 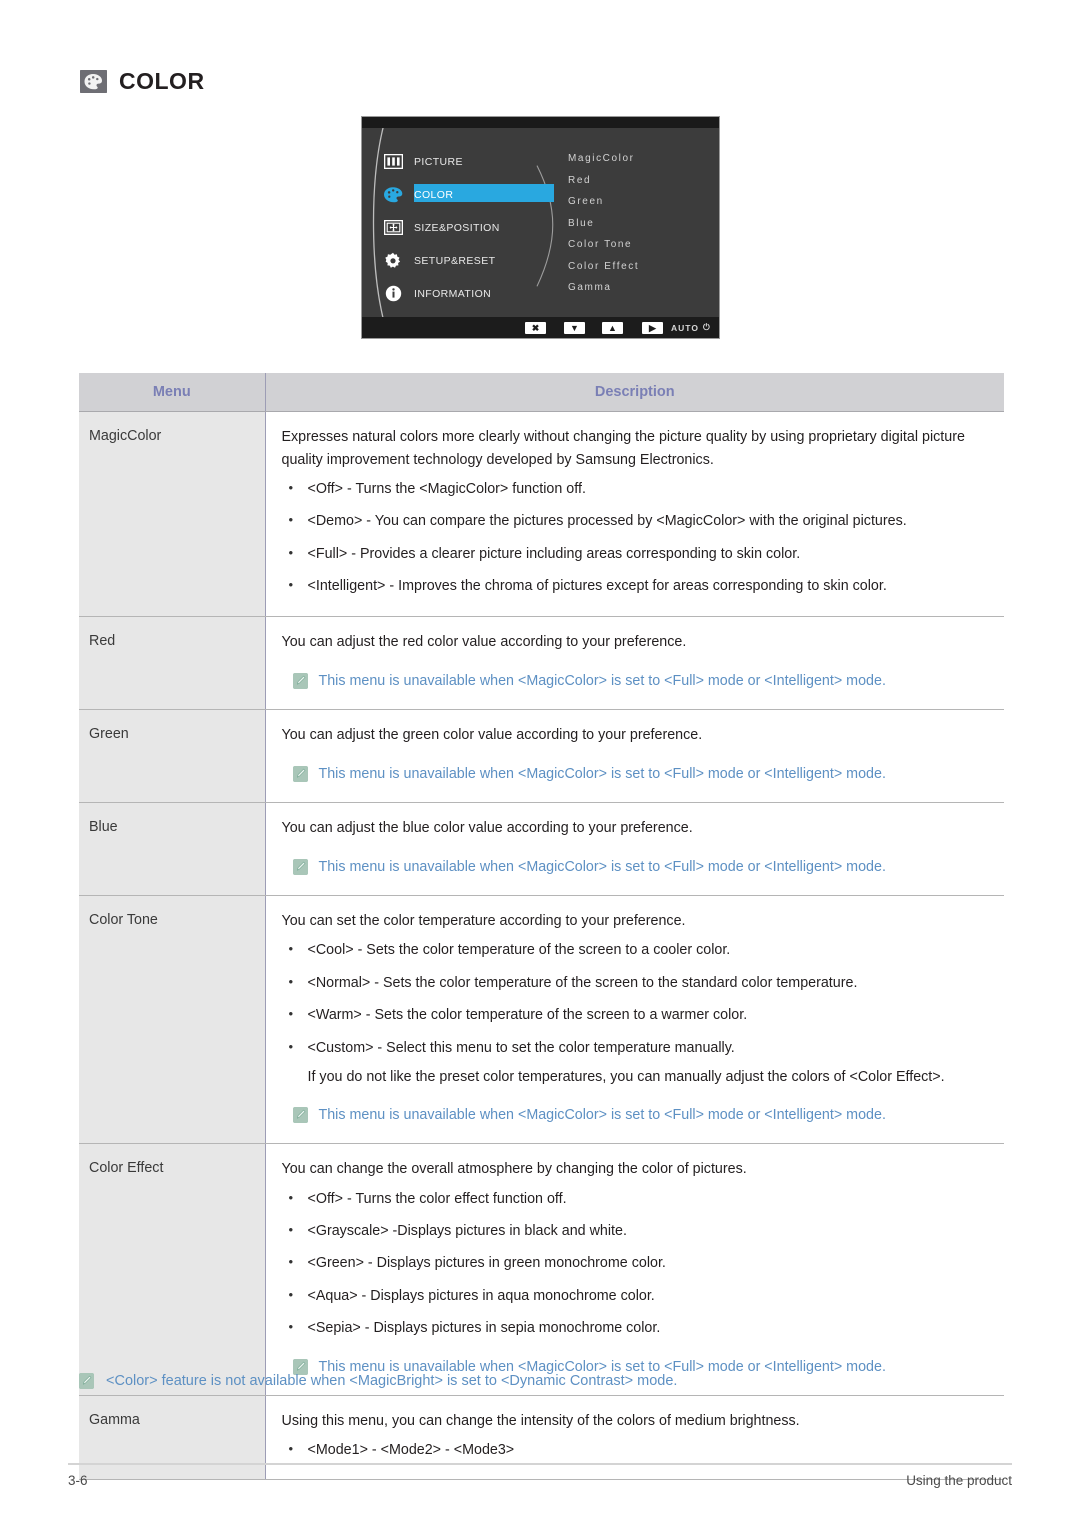 What do you see at coordinates (603, 159) in the screenshot?
I see `osd-submenu-item: MagicColor` at bounding box center [603, 159].